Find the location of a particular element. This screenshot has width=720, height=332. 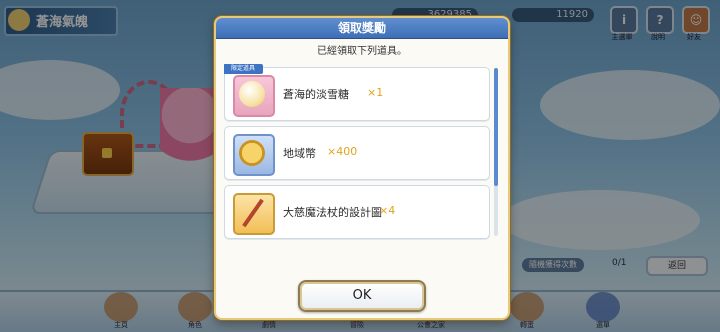

gold-coin-icon is located at coordinates (252, 153).